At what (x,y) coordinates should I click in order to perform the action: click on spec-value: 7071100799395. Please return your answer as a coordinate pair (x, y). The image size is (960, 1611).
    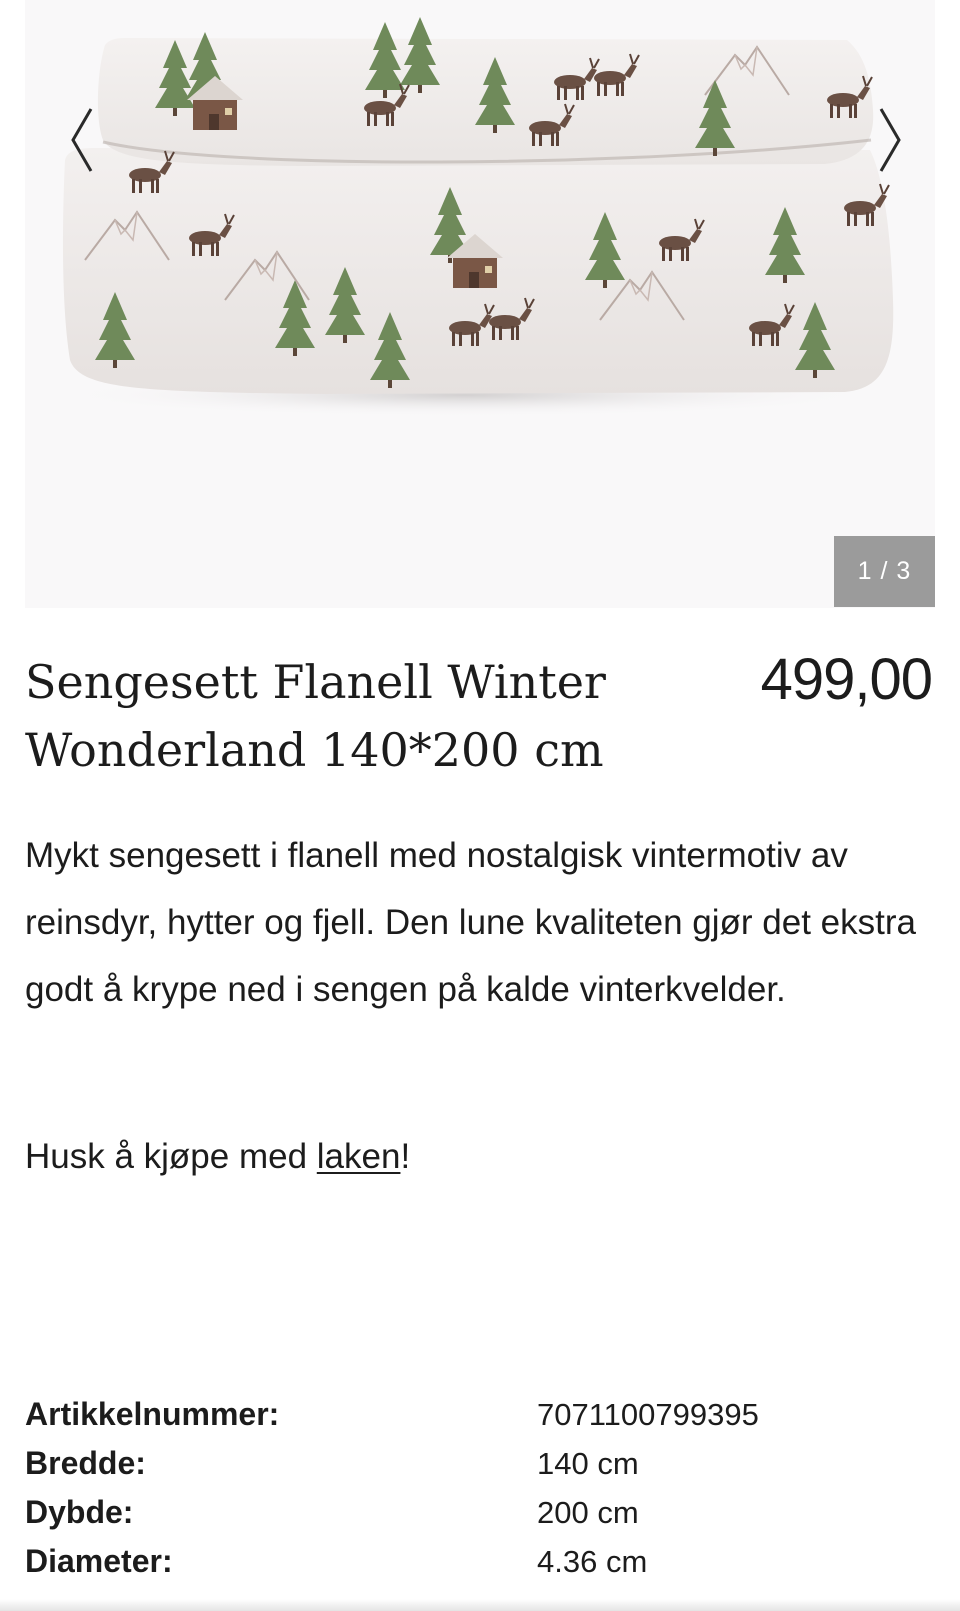
    Looking at the image, I should click on (648, 1414).